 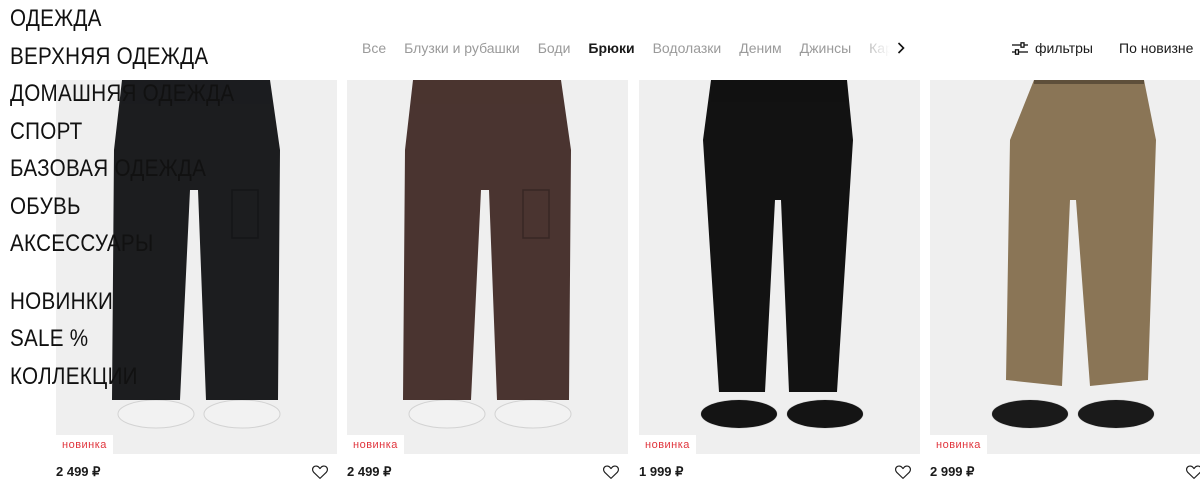 What do you see at coordinates (122, 339) in the screenshot?
I see `menu-item: SALE %` at bounding box center [122, 339].